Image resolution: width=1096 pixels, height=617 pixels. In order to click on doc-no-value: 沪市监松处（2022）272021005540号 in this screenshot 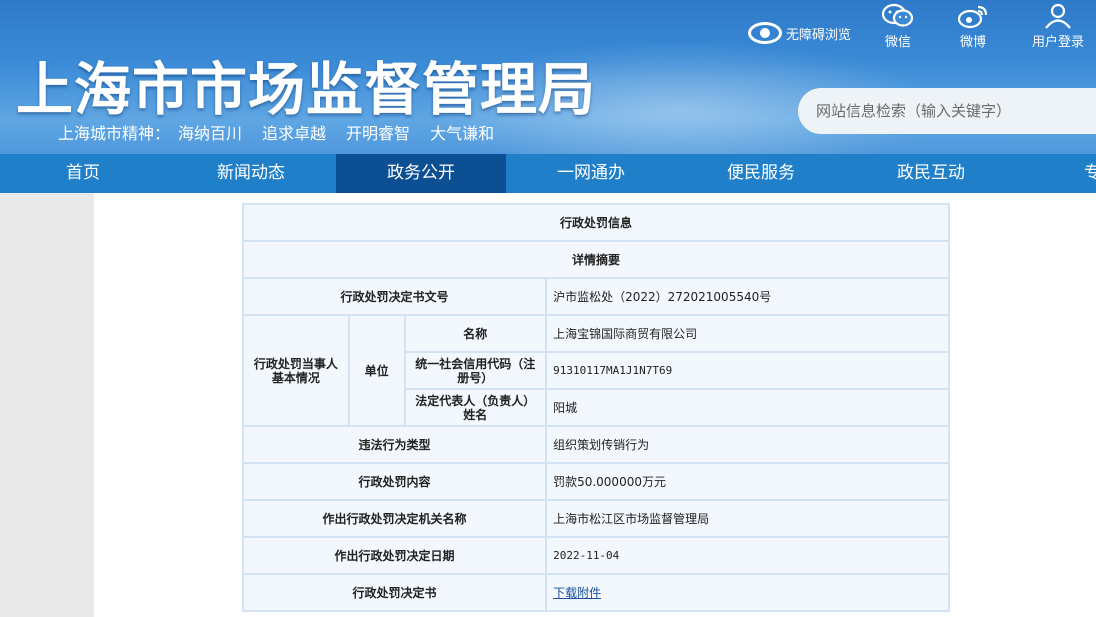, I will do `click(747, 296)`.